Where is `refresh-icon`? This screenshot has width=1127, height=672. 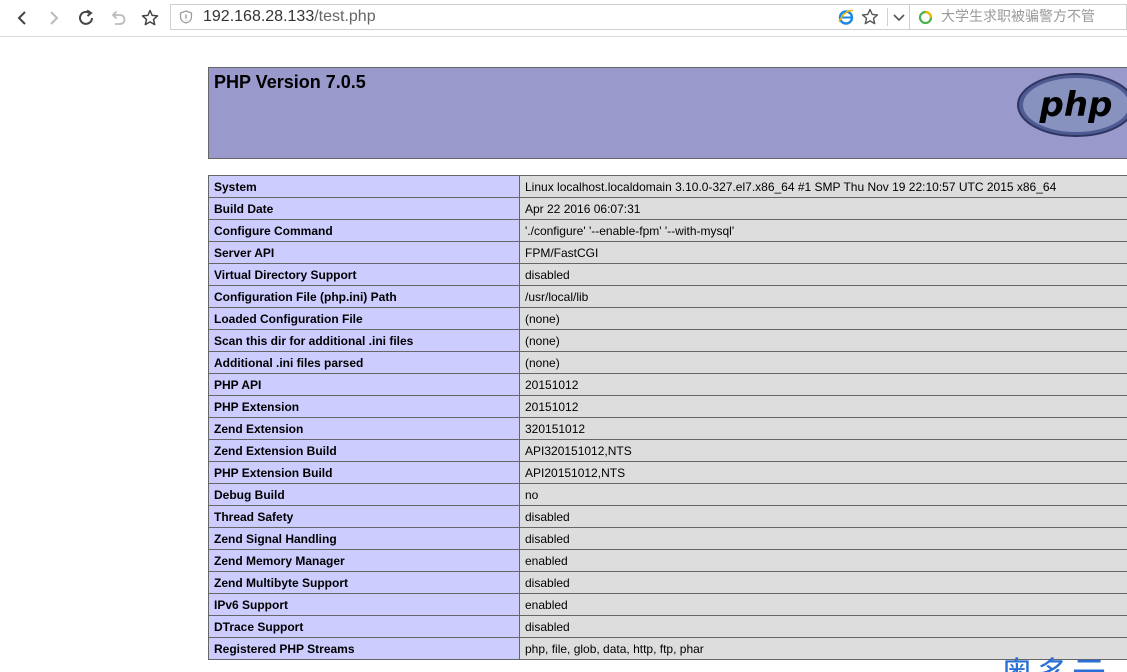 refresh-icon is located at coordinates (86, 18).